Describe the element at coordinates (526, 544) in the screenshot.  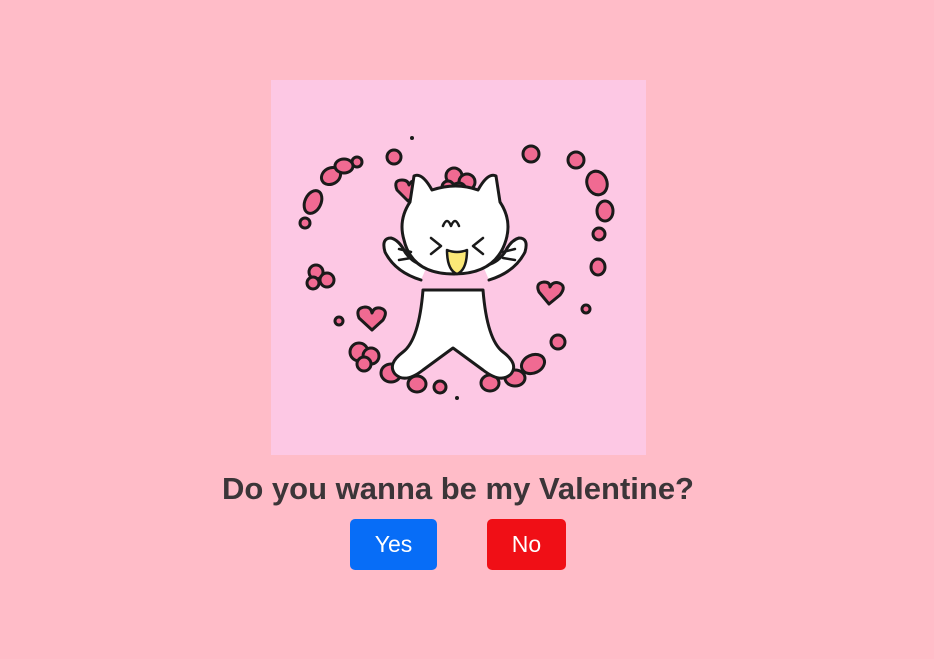
I see `no-button: No` at that location.